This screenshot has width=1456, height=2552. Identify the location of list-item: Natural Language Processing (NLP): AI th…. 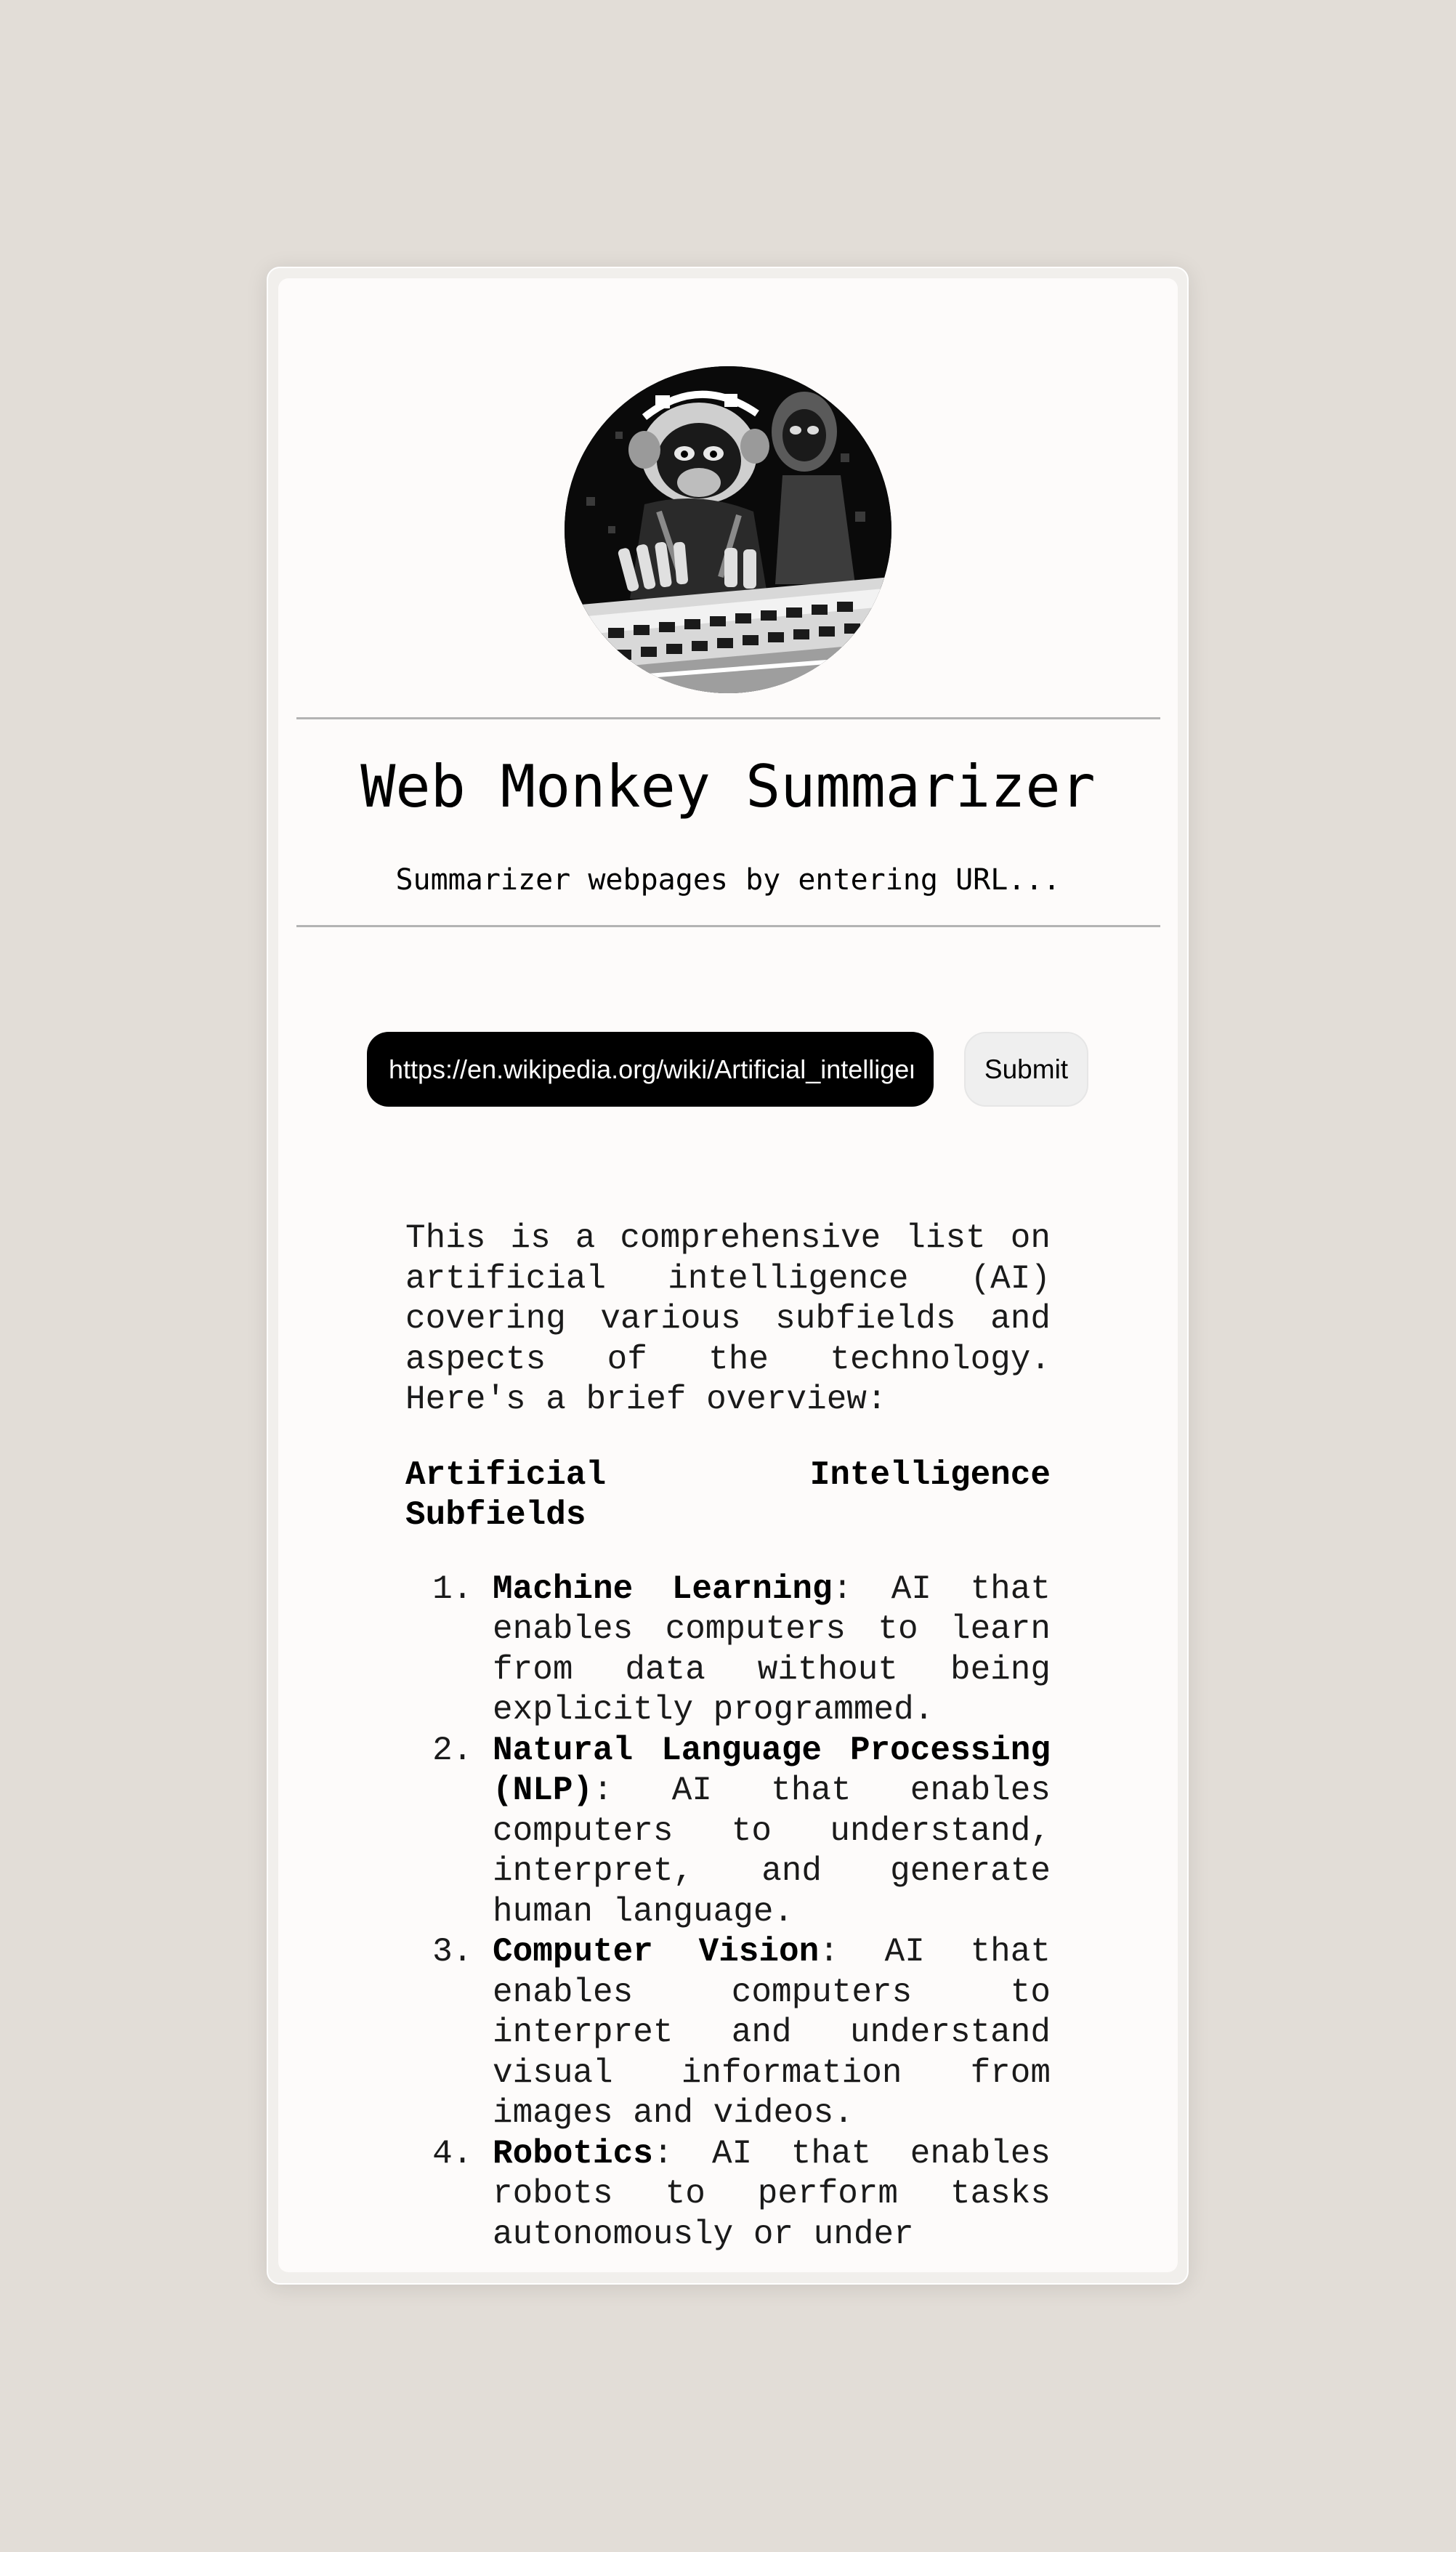
(772, 1832).